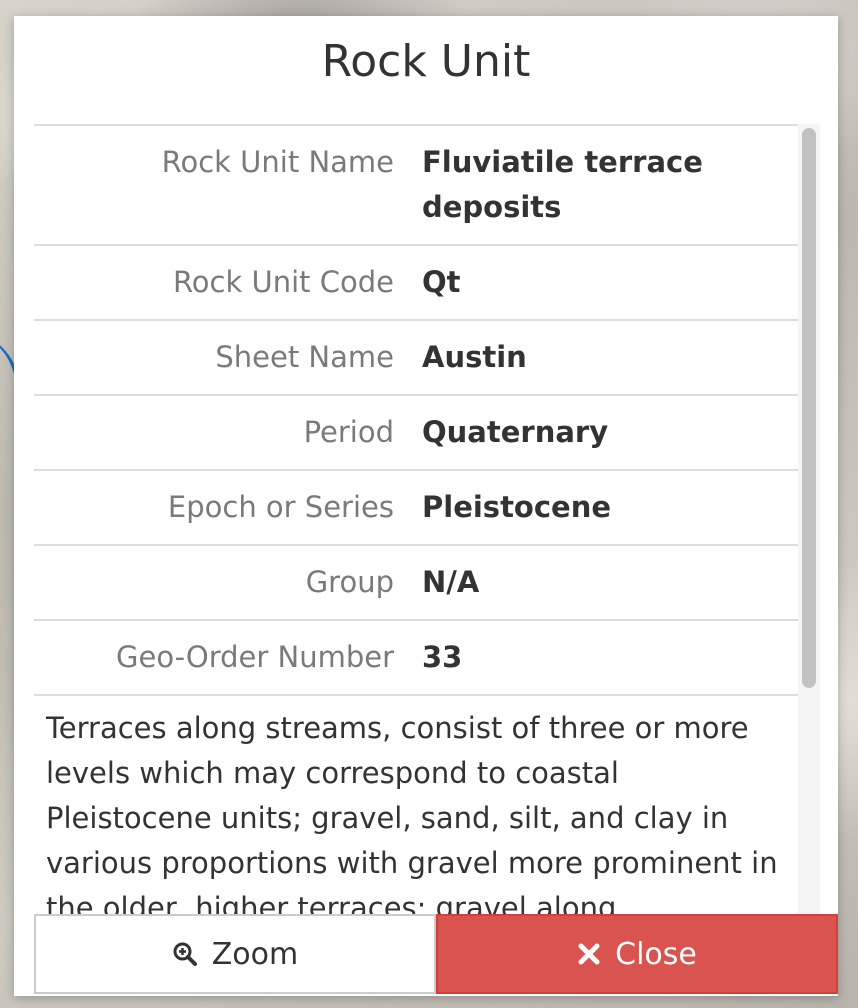 Image resolution: width=858 pixels, height=1008 pixels. What do you see at coordinates (451, 582) in the screenshot?
I see `row-value: N/A` at bounding box center [451, 582].